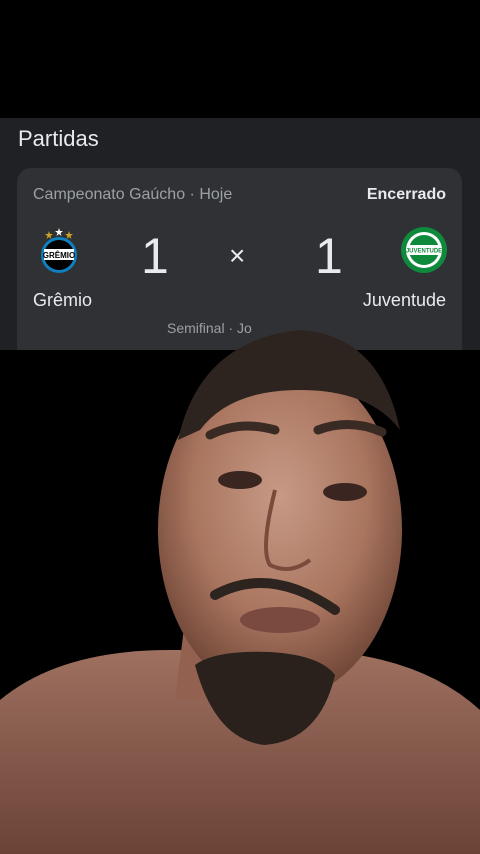 This screenshot has height=854, width=480. I want to click on home-team-name: Grêmio, so click(62, 300).